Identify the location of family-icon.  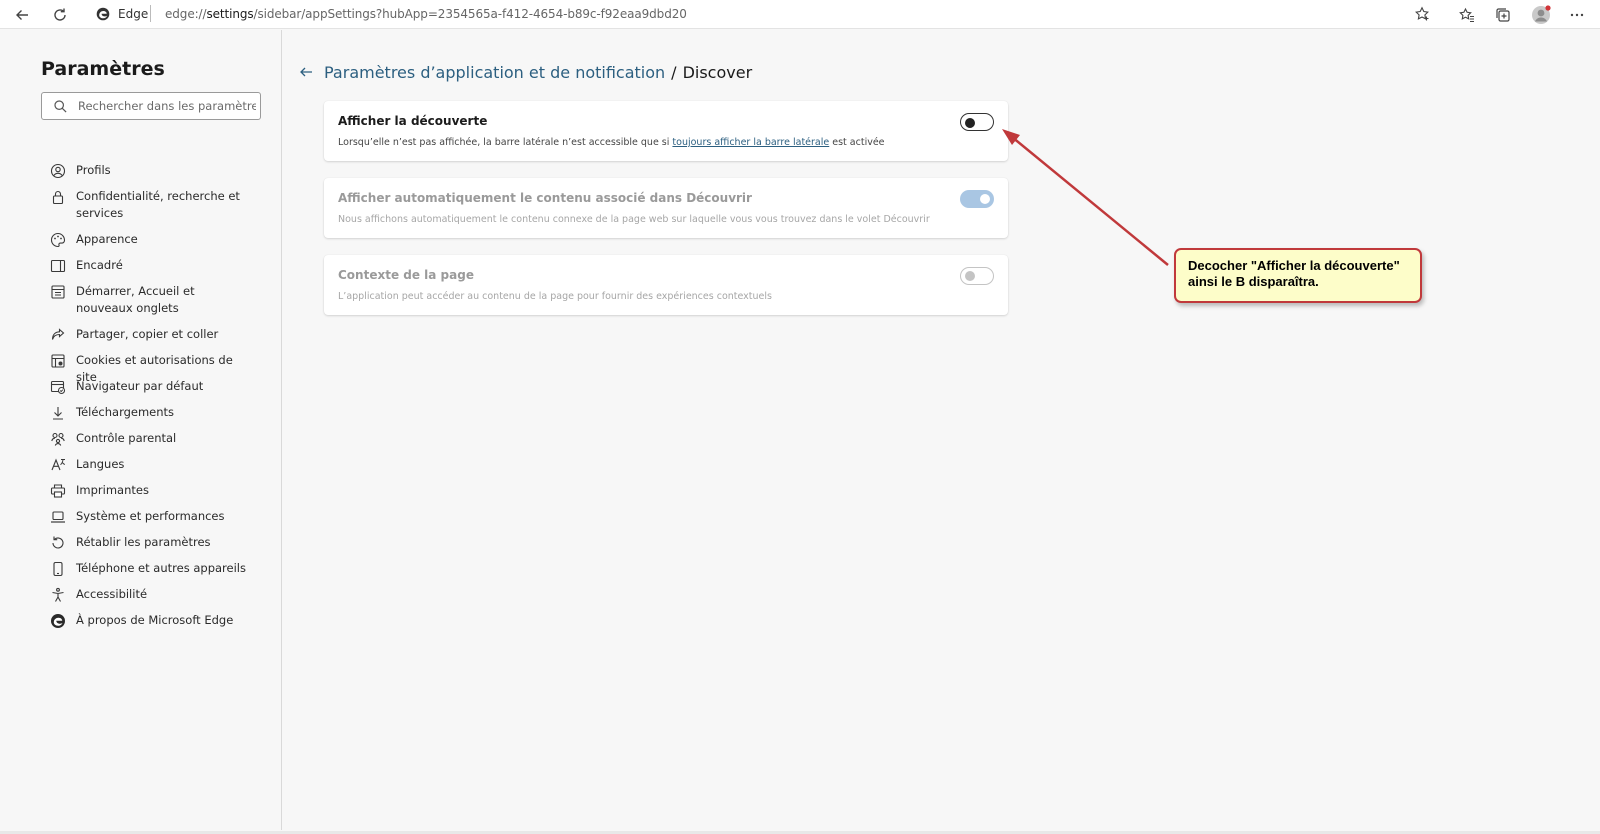
(58, 439).